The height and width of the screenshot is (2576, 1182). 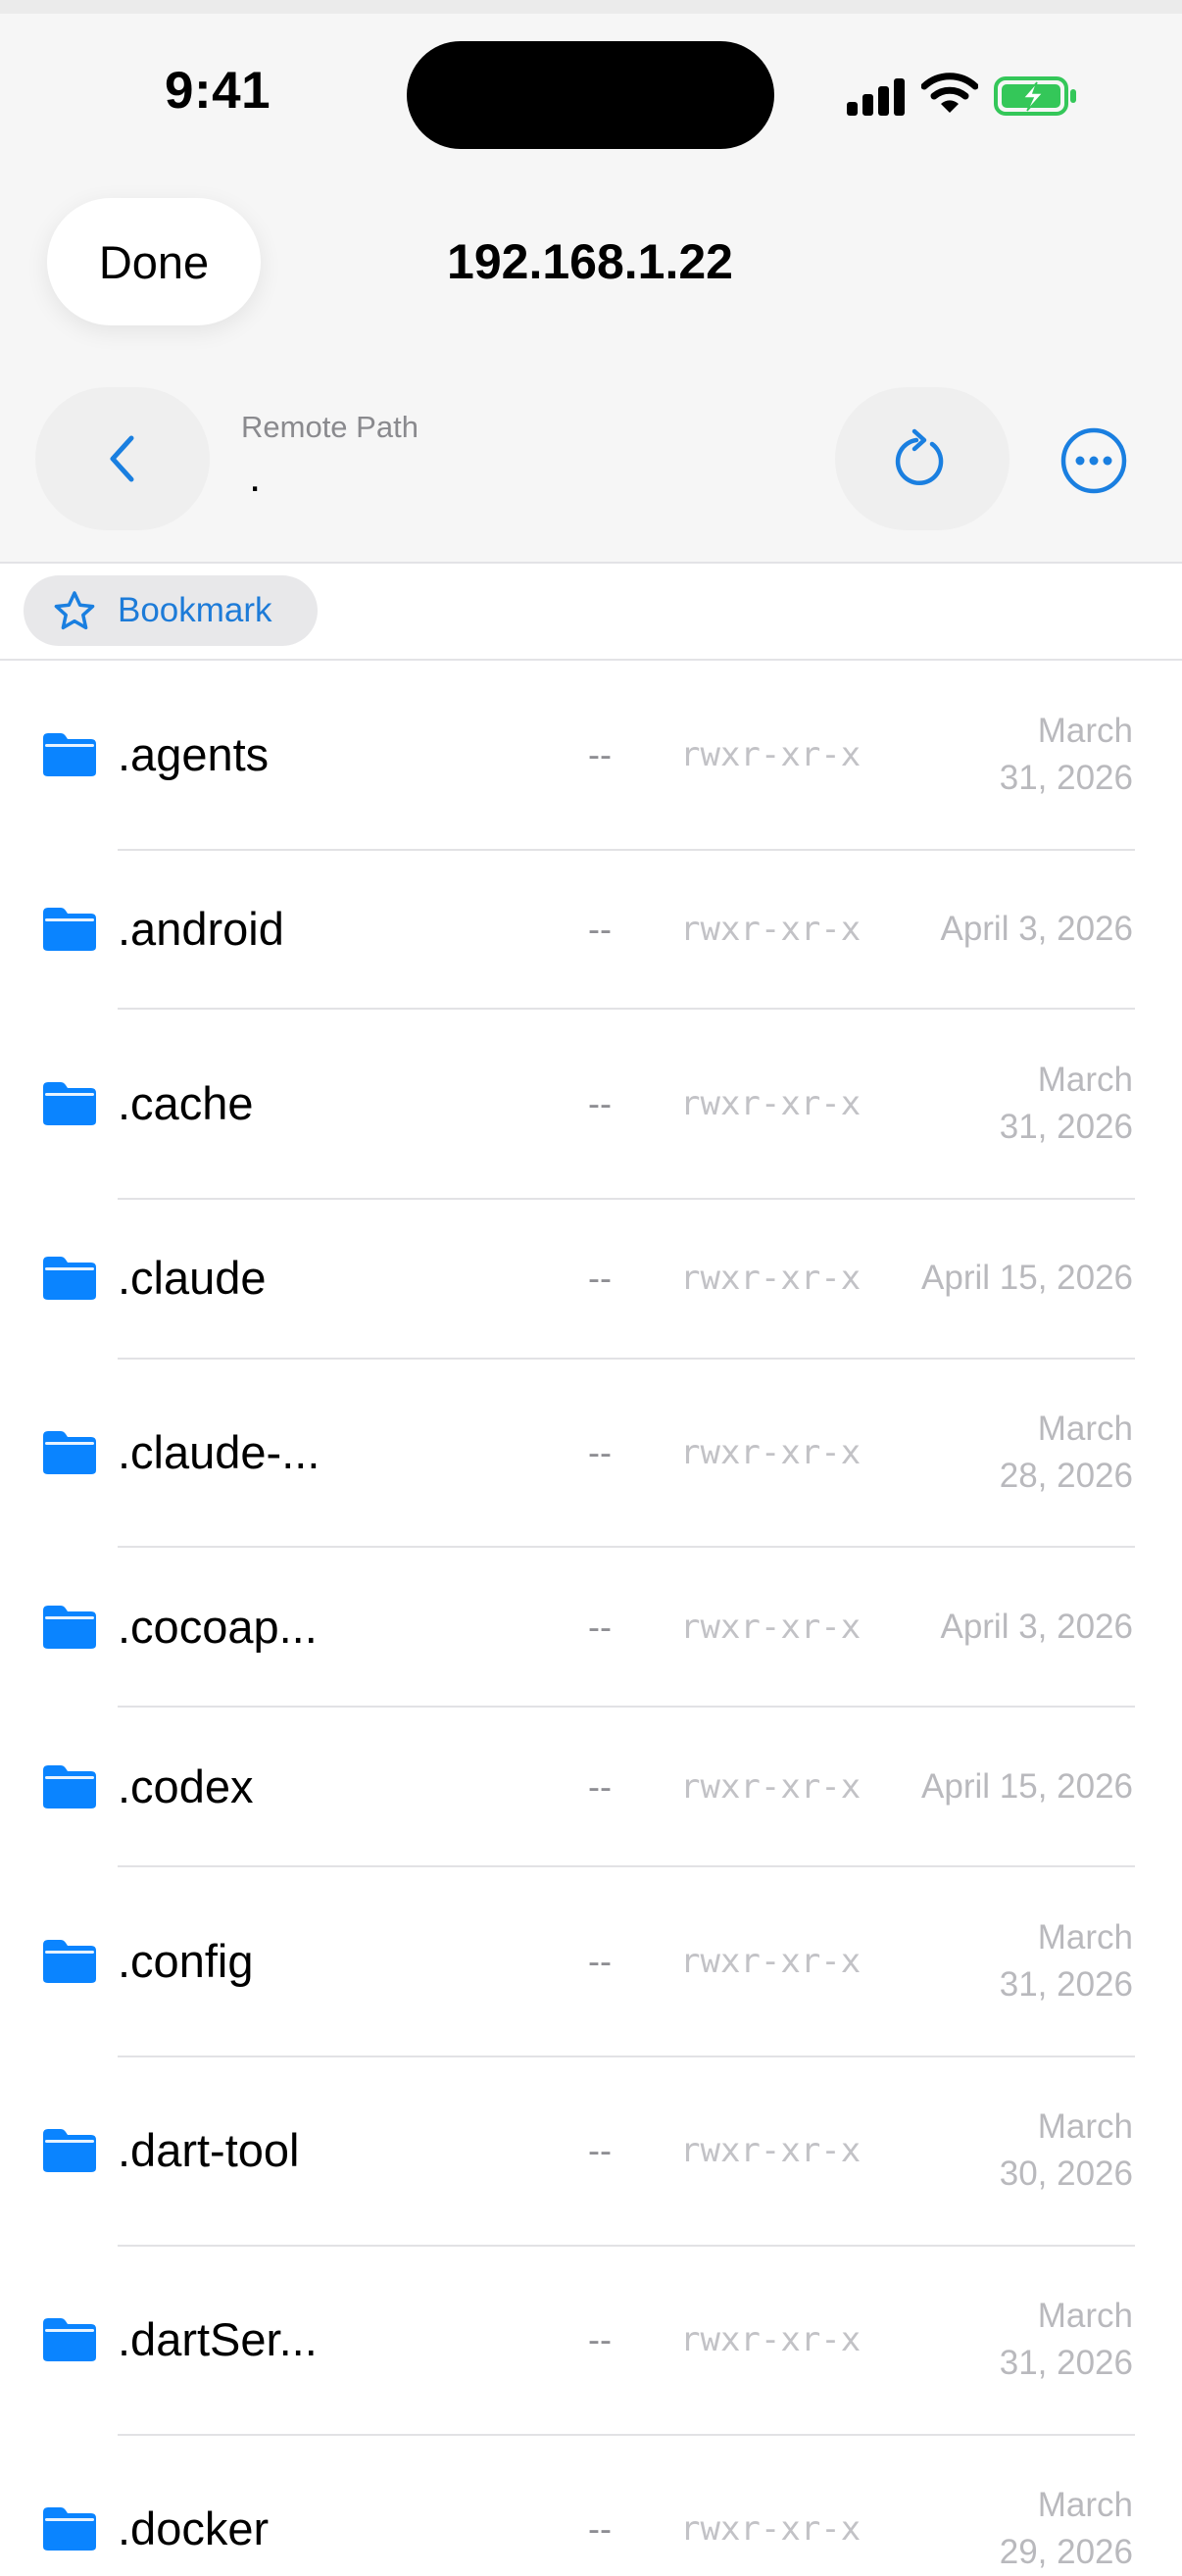 I want to click on refresh-button, so click(x=922, y=458).